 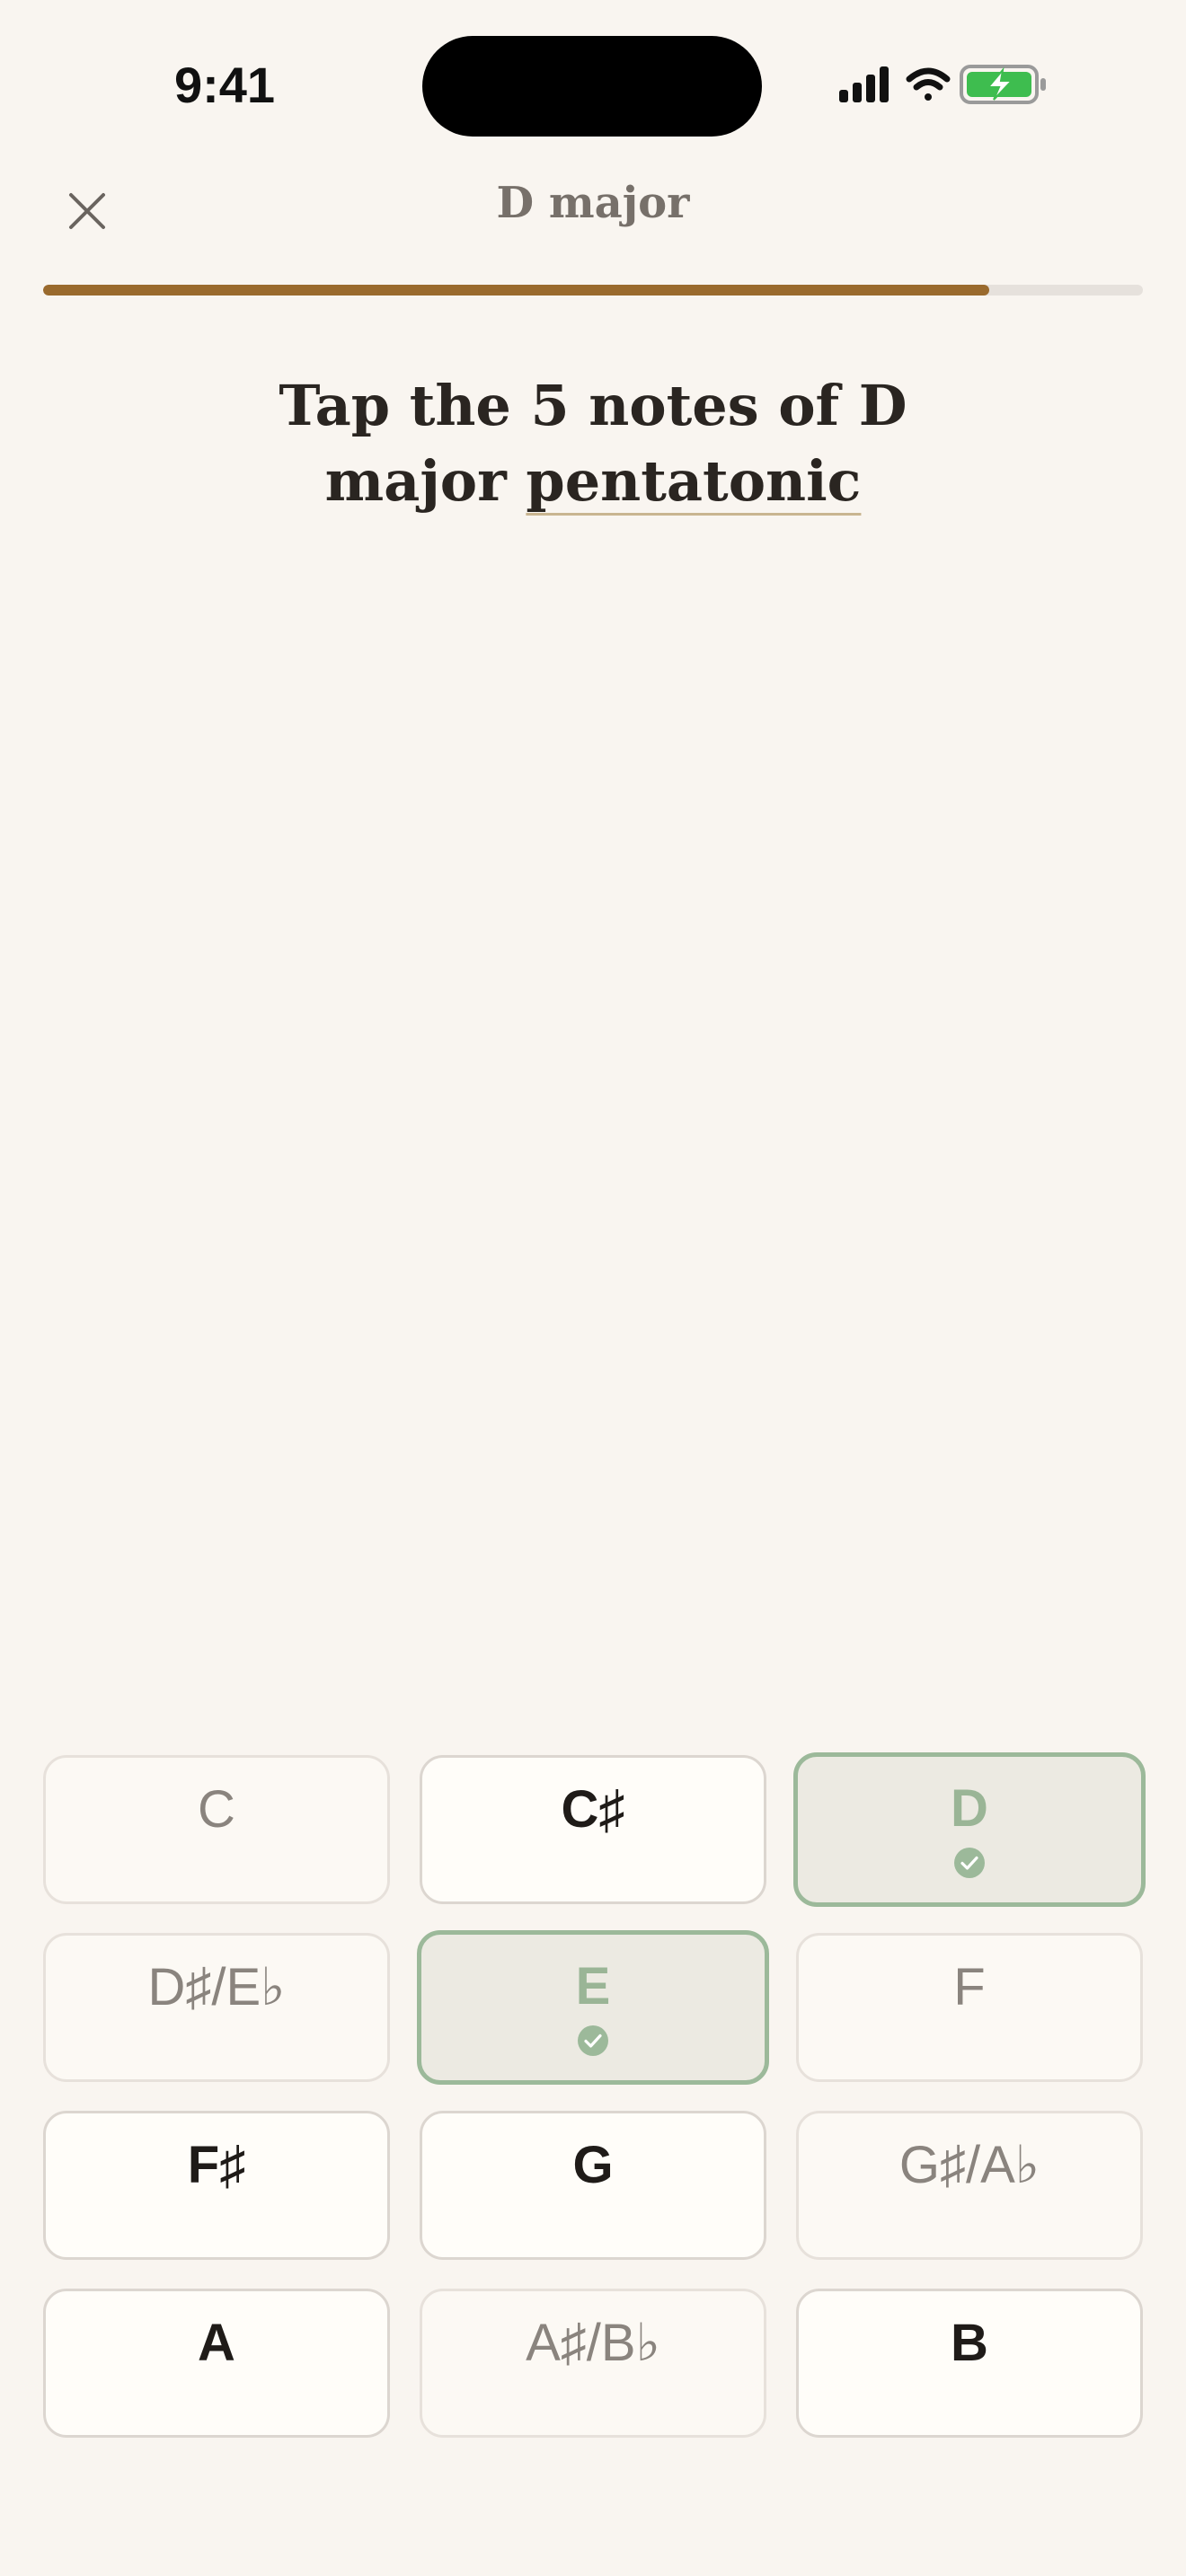 I want to click on note-button: G, so click(x=593, y=2185).